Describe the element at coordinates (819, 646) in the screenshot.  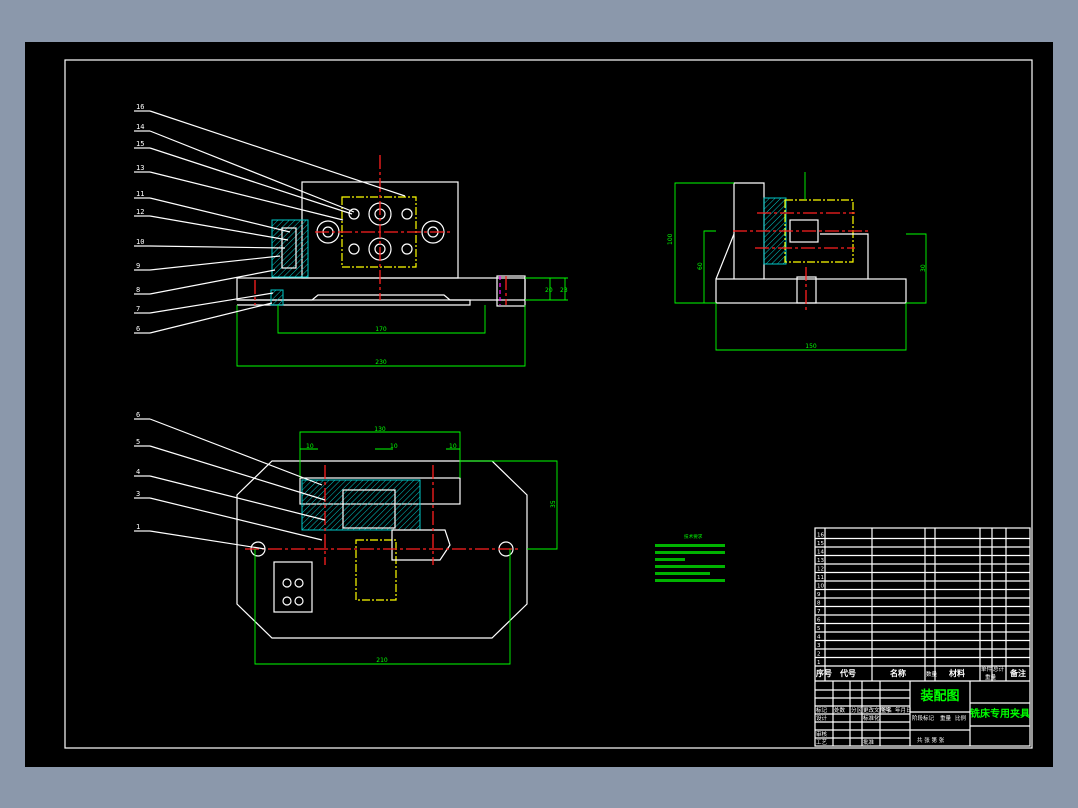
I see `part-number: 3` at that location.